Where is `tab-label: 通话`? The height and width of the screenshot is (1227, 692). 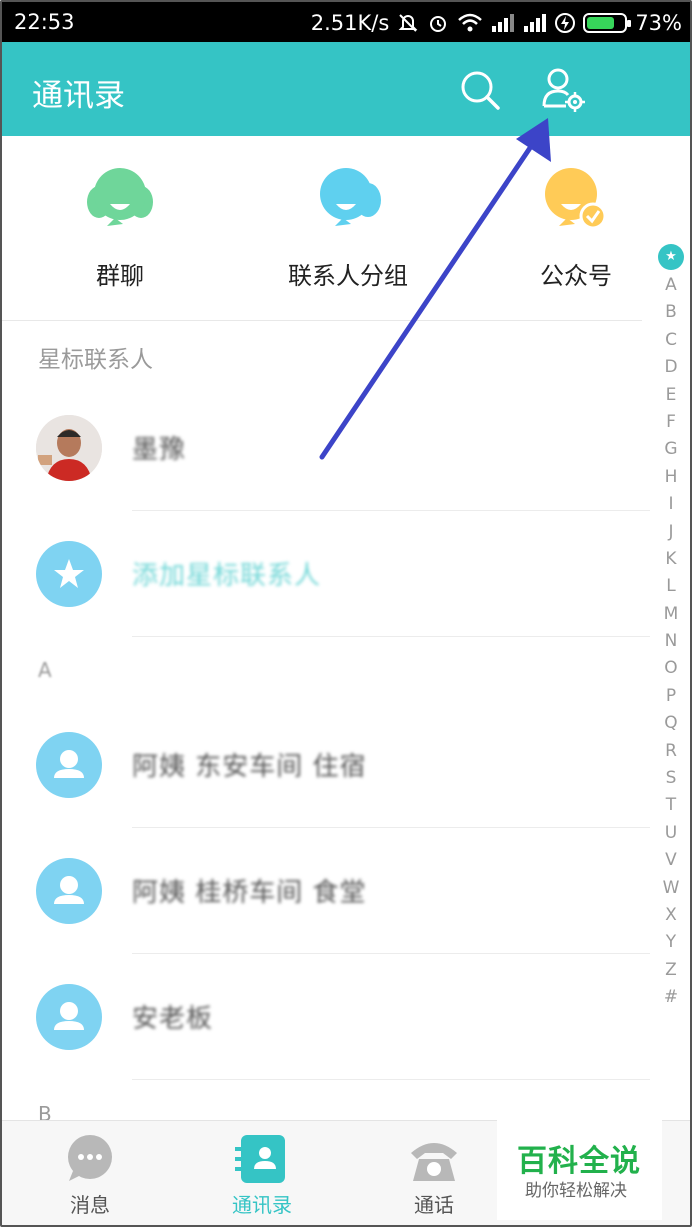 tab-label: 通话 is located at coordinates (434, 1205).